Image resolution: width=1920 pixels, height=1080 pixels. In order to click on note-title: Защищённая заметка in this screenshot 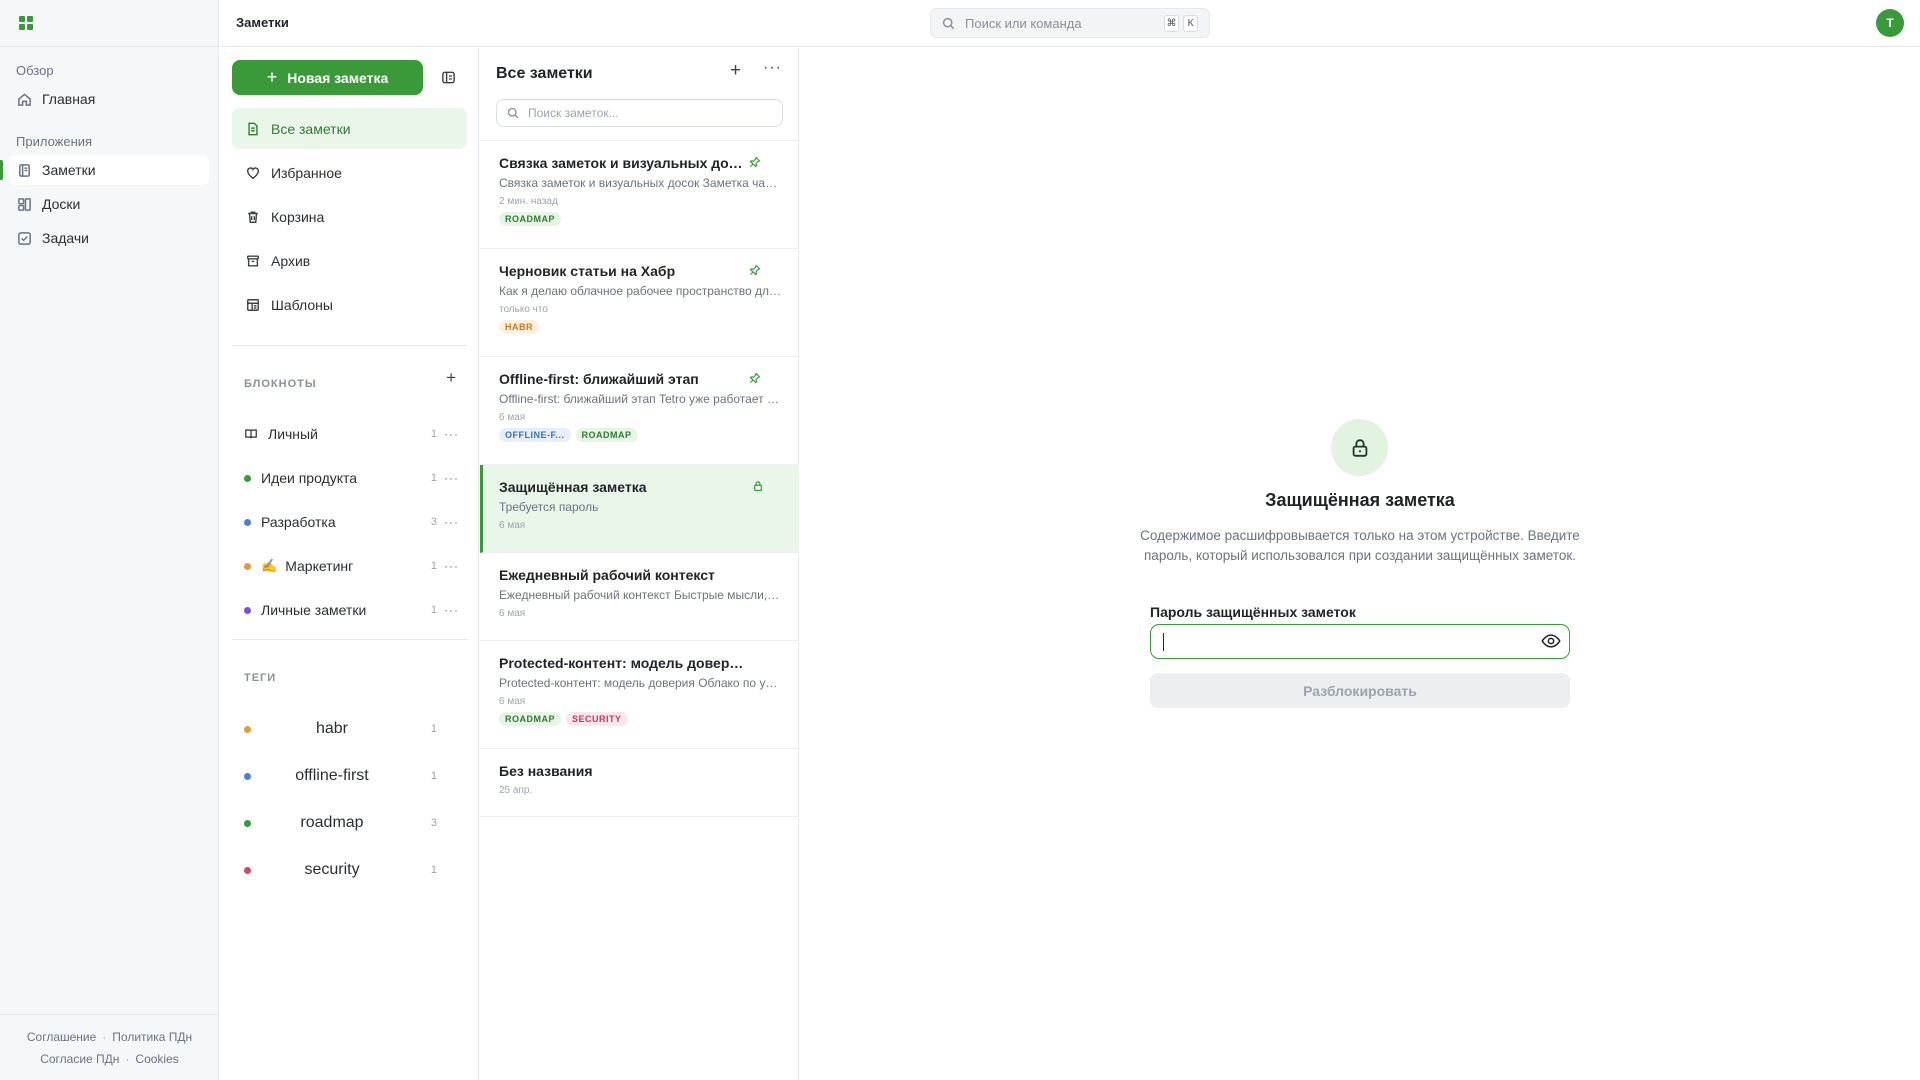, I will do `click(573, 487)`.